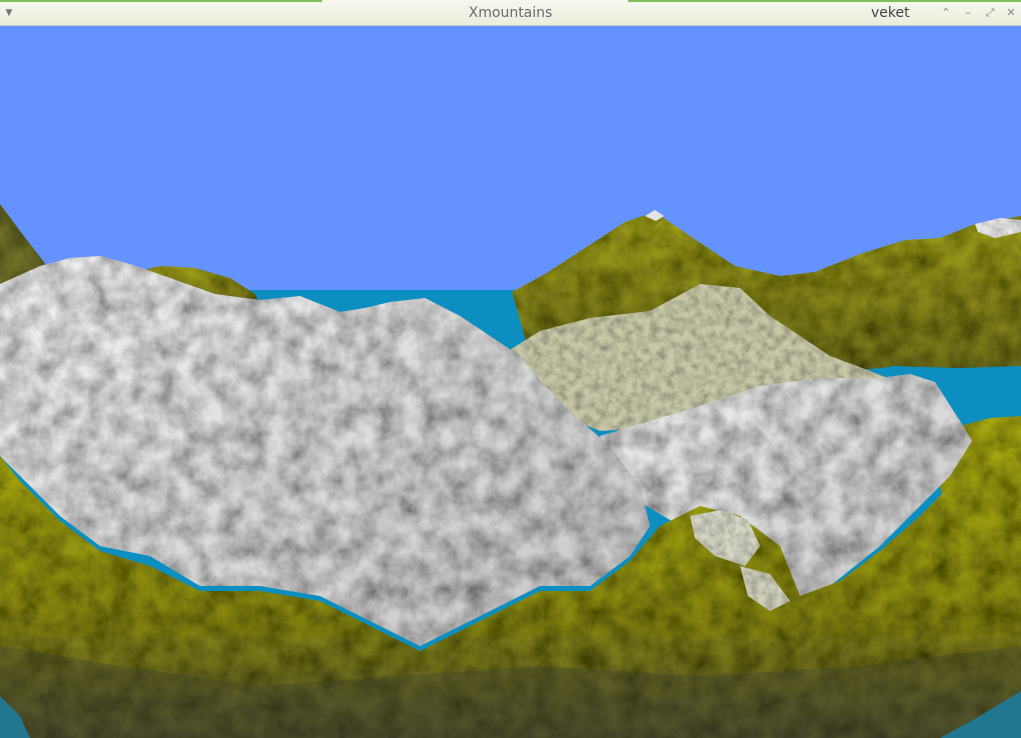 This screenshot has height=738, width=1021. I want to click on maximize-button: ⤢, so click(990, 13).